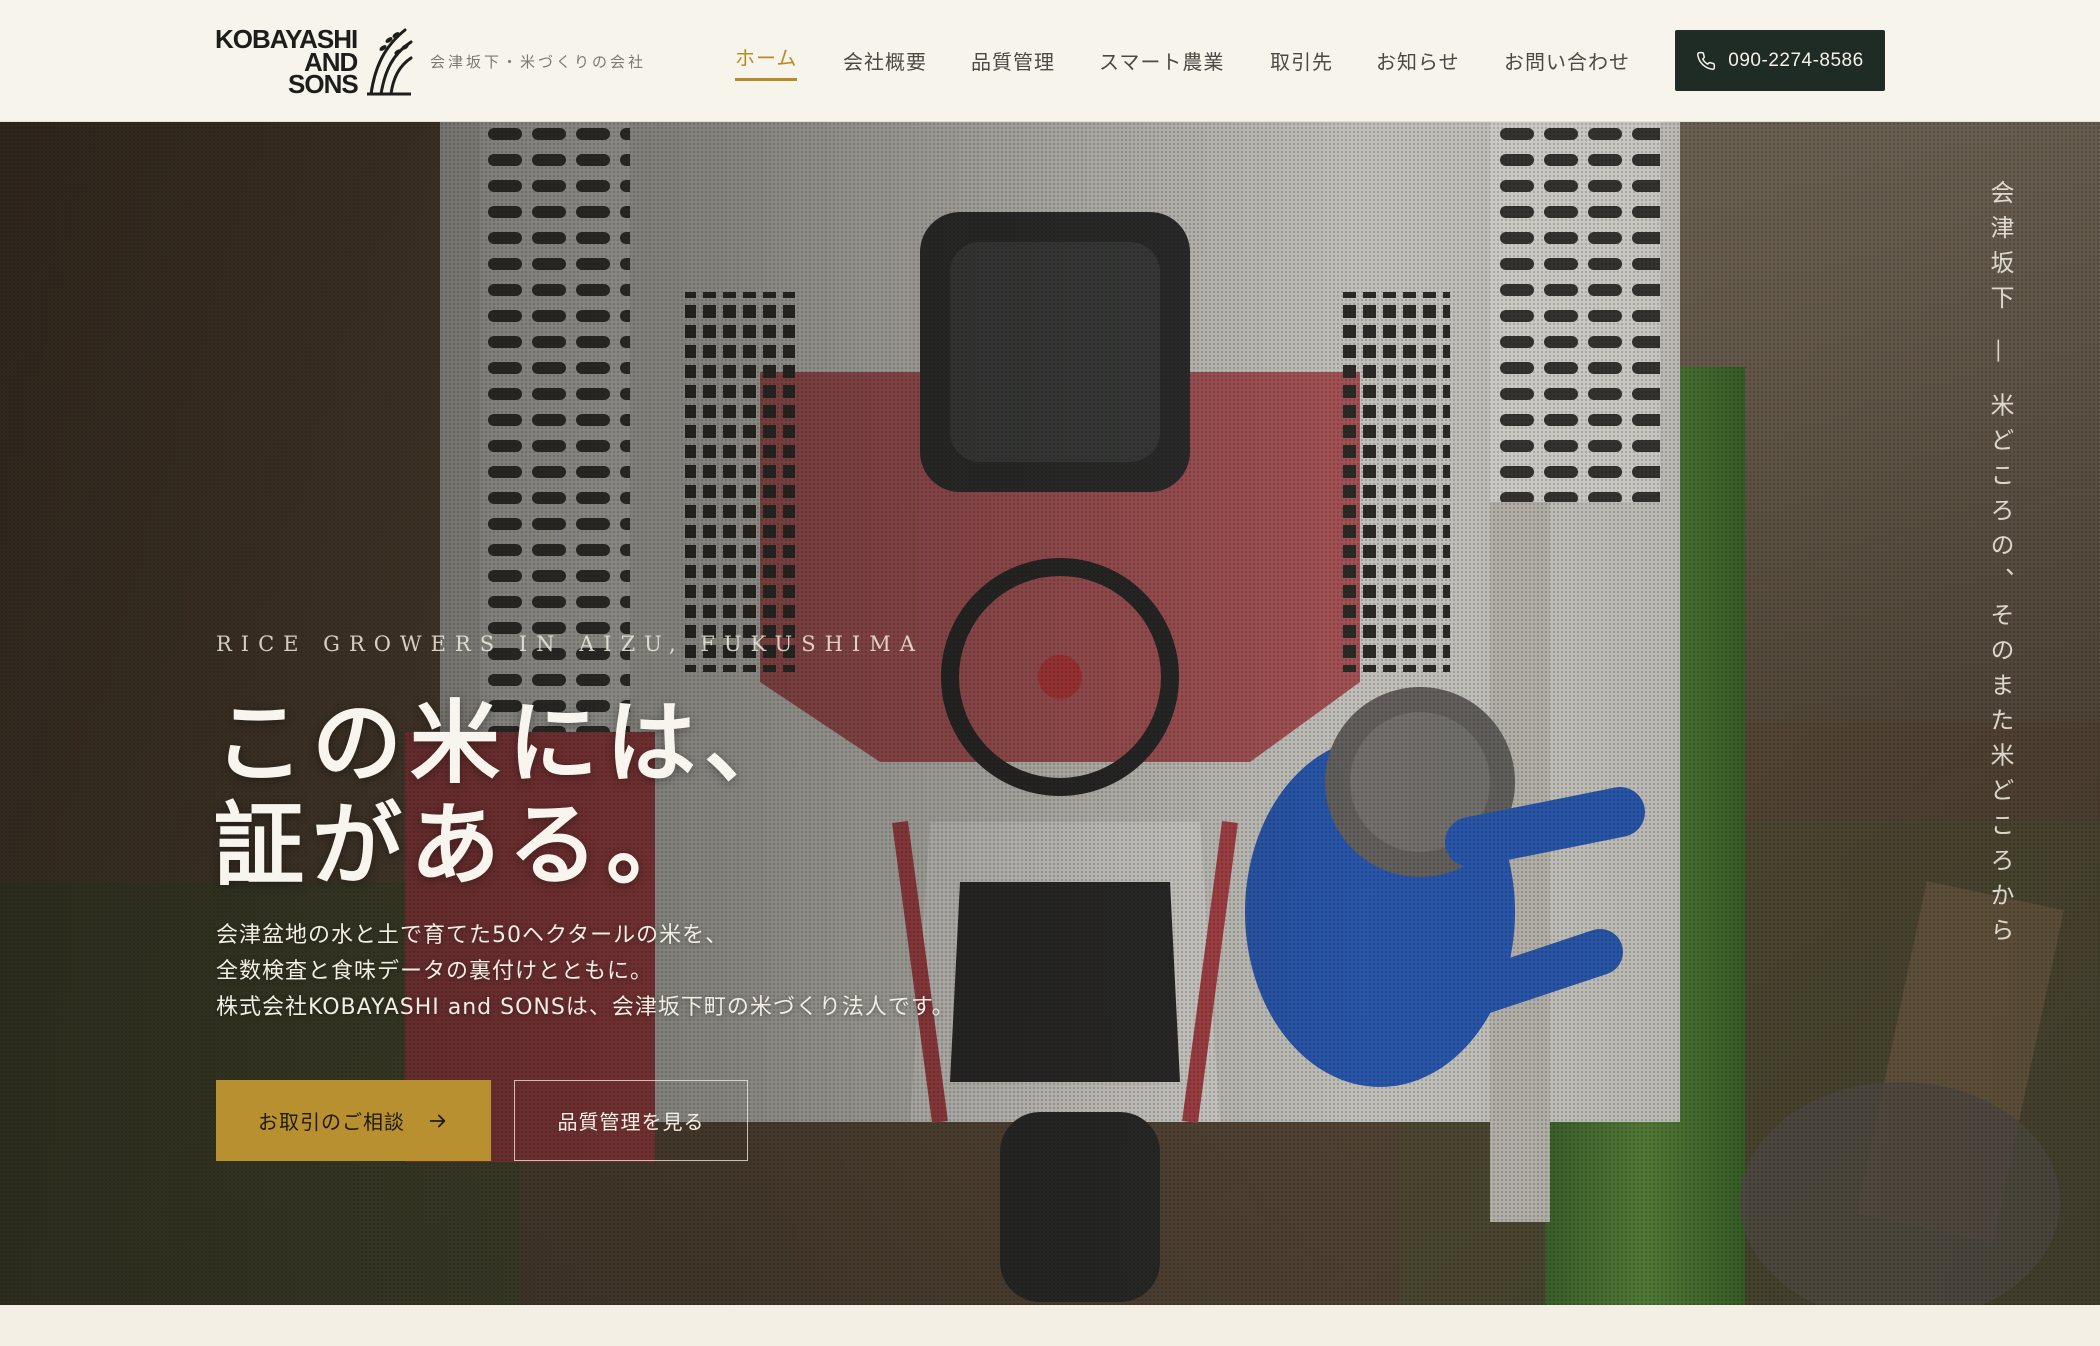  I want to click on business-inquiry-button: お取引のご相談, so click(353, 1120).